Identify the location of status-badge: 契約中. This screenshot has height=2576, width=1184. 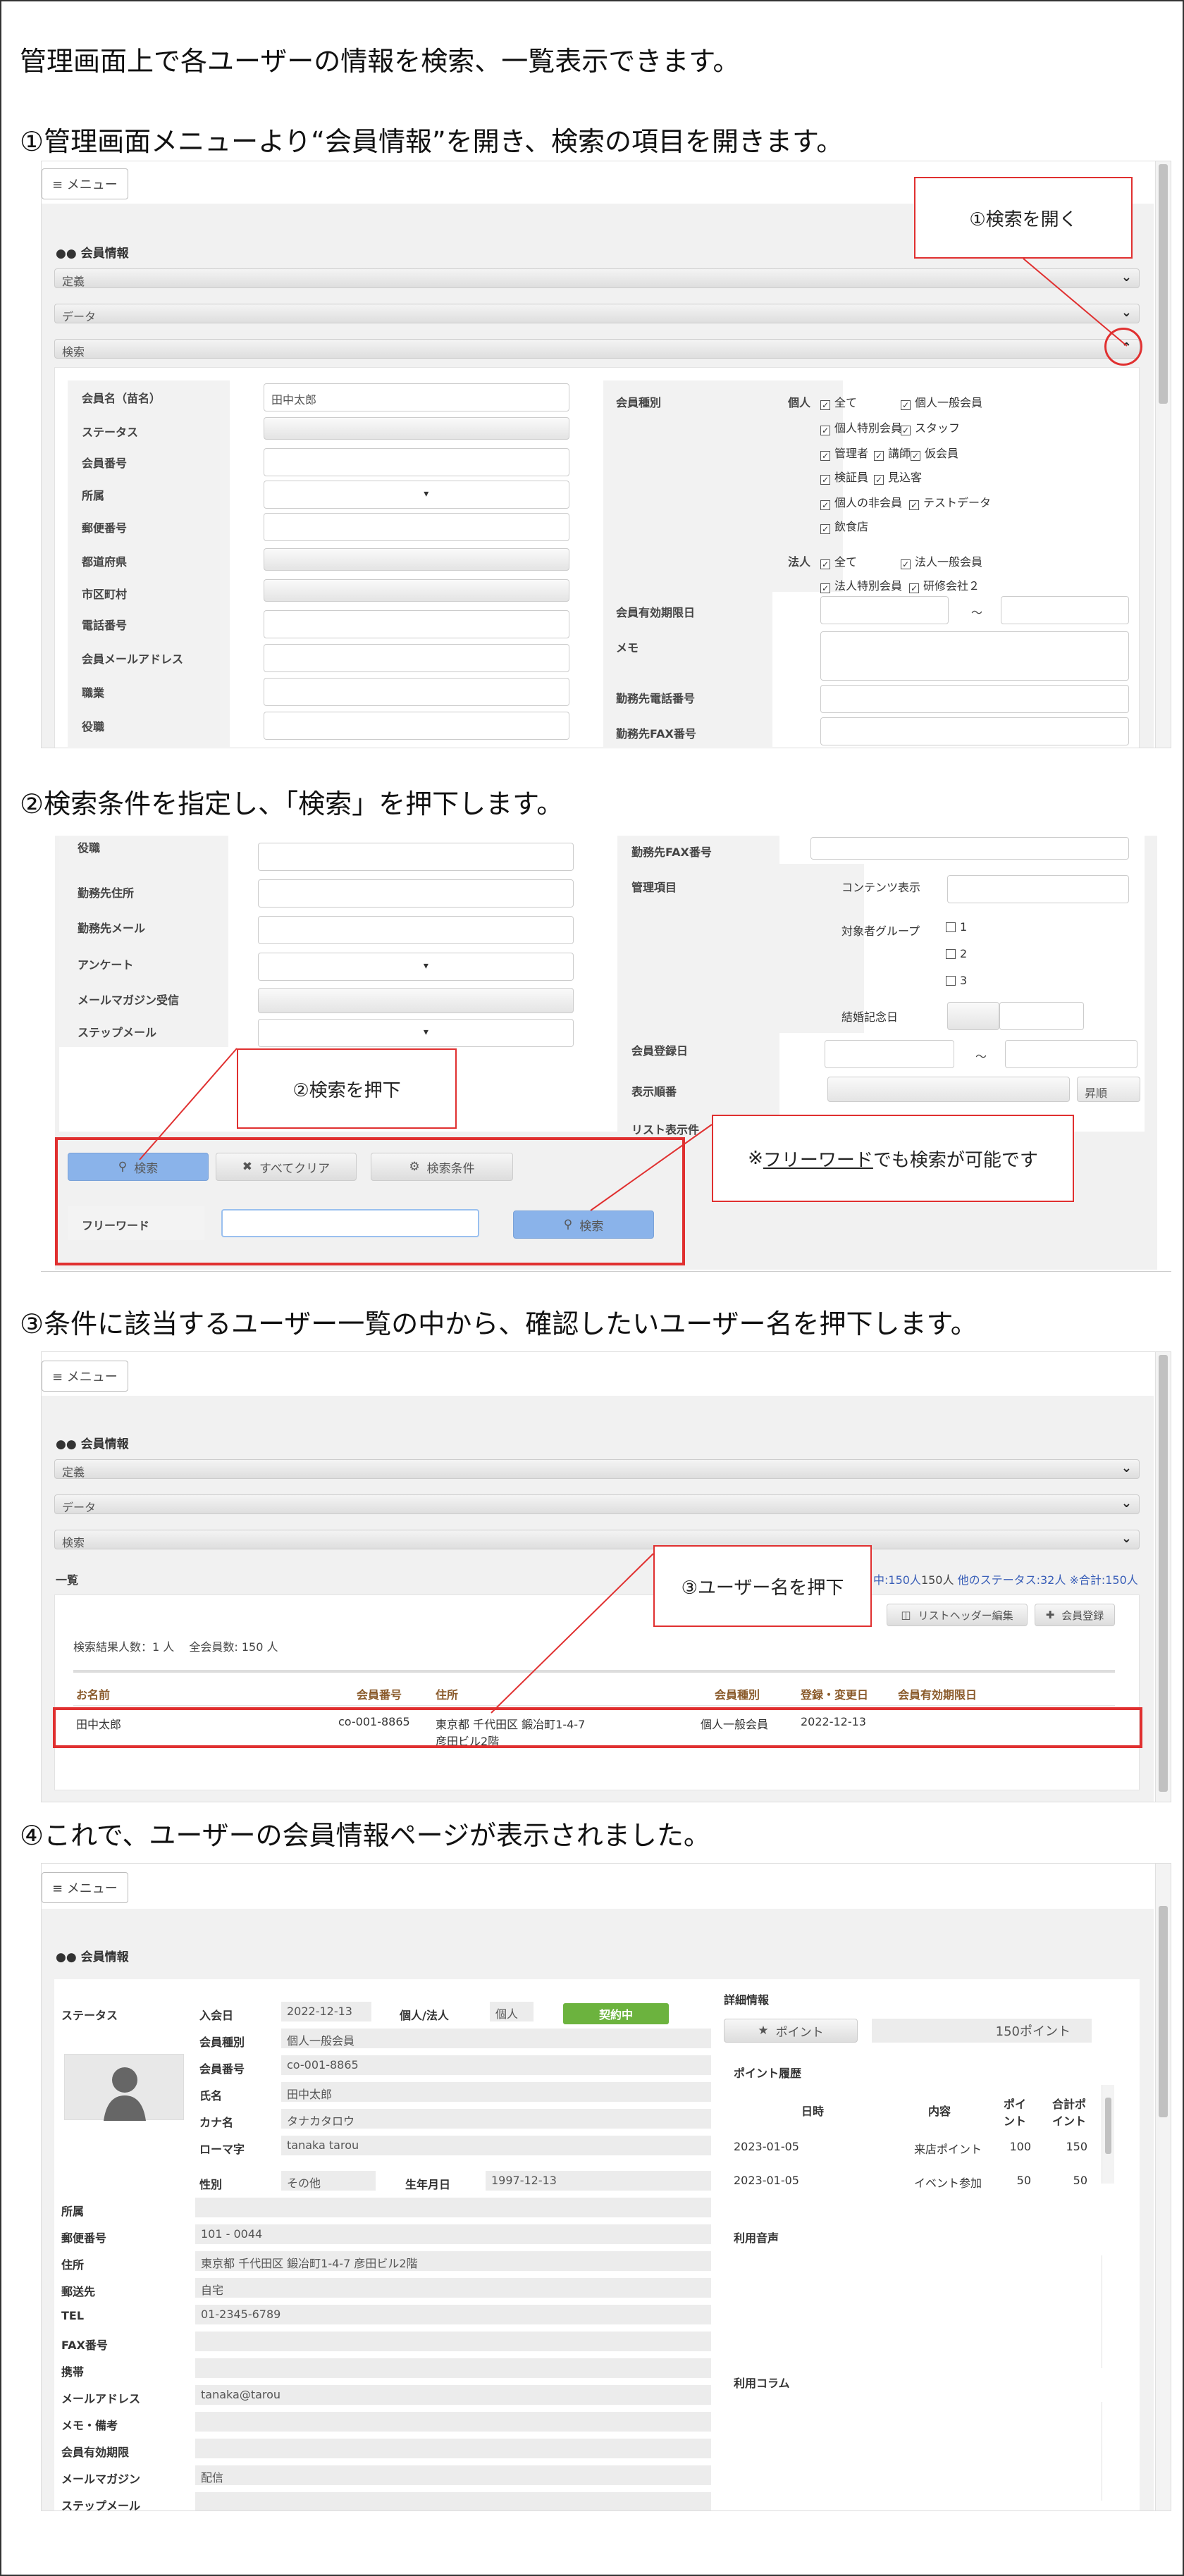
(616, 2013).